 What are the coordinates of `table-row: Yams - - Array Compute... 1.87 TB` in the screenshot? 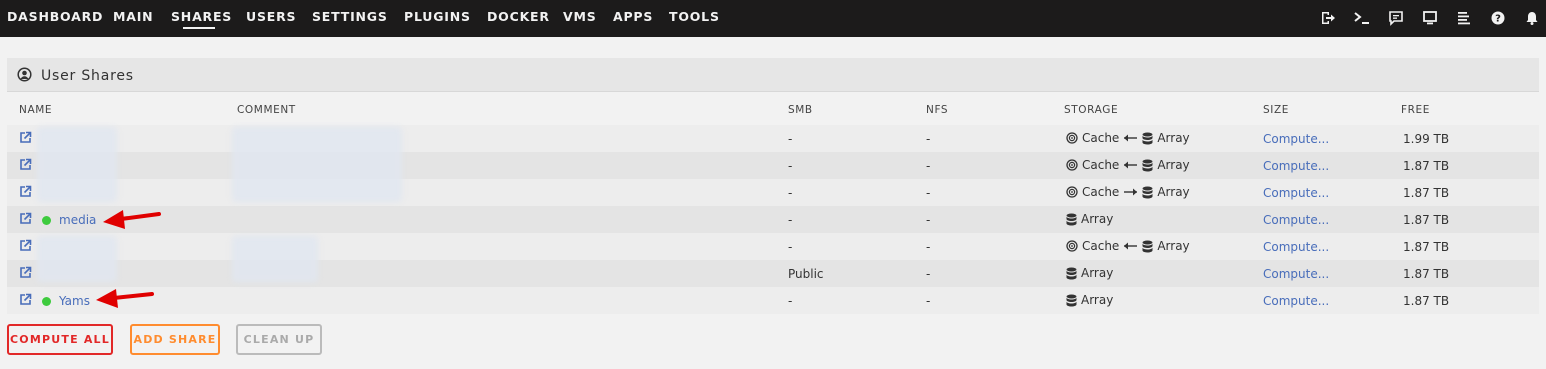 It's located at (773, 300).